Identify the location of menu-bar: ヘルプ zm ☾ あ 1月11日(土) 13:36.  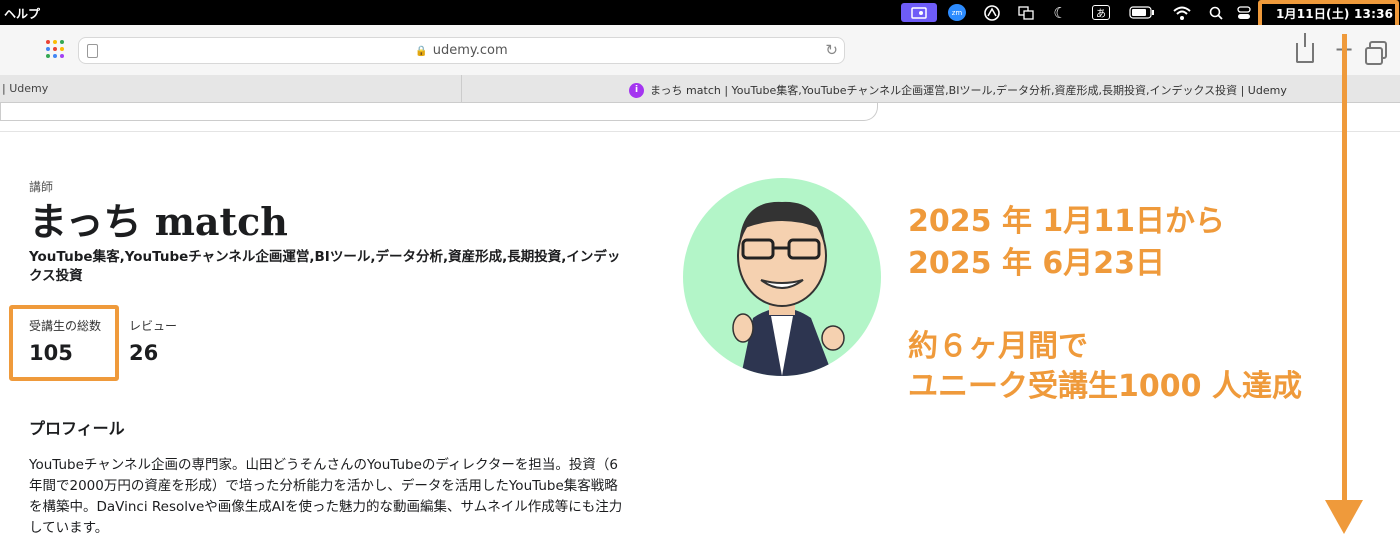
(700, 12).